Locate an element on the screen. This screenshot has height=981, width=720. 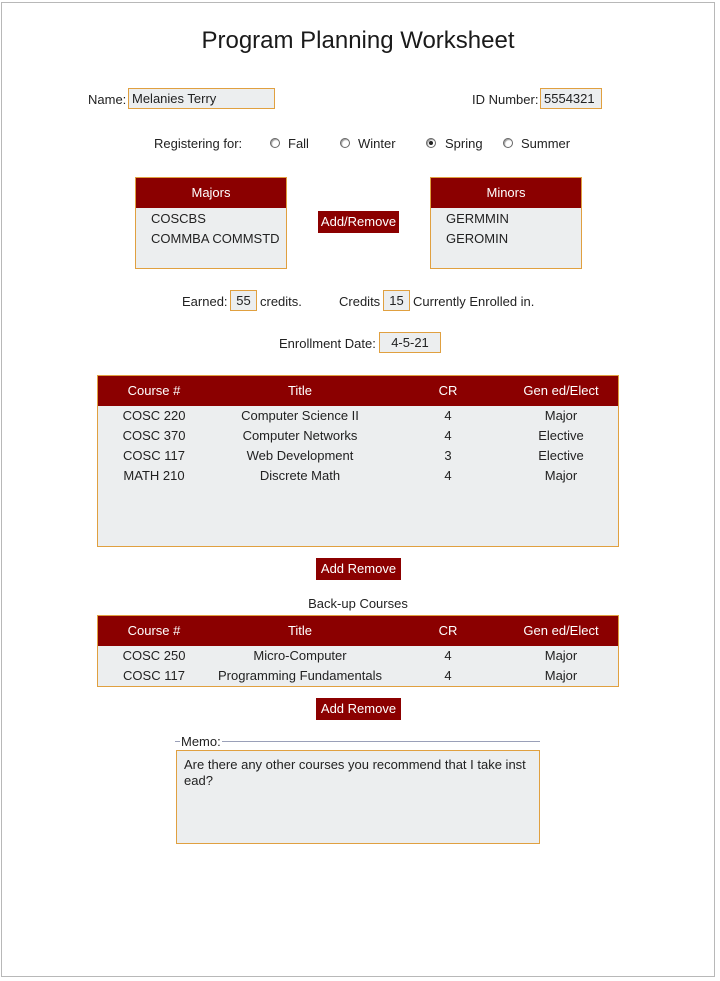
majors-items: COSCBS COMMBA COMMSTD is located at coordinates (215, 229).